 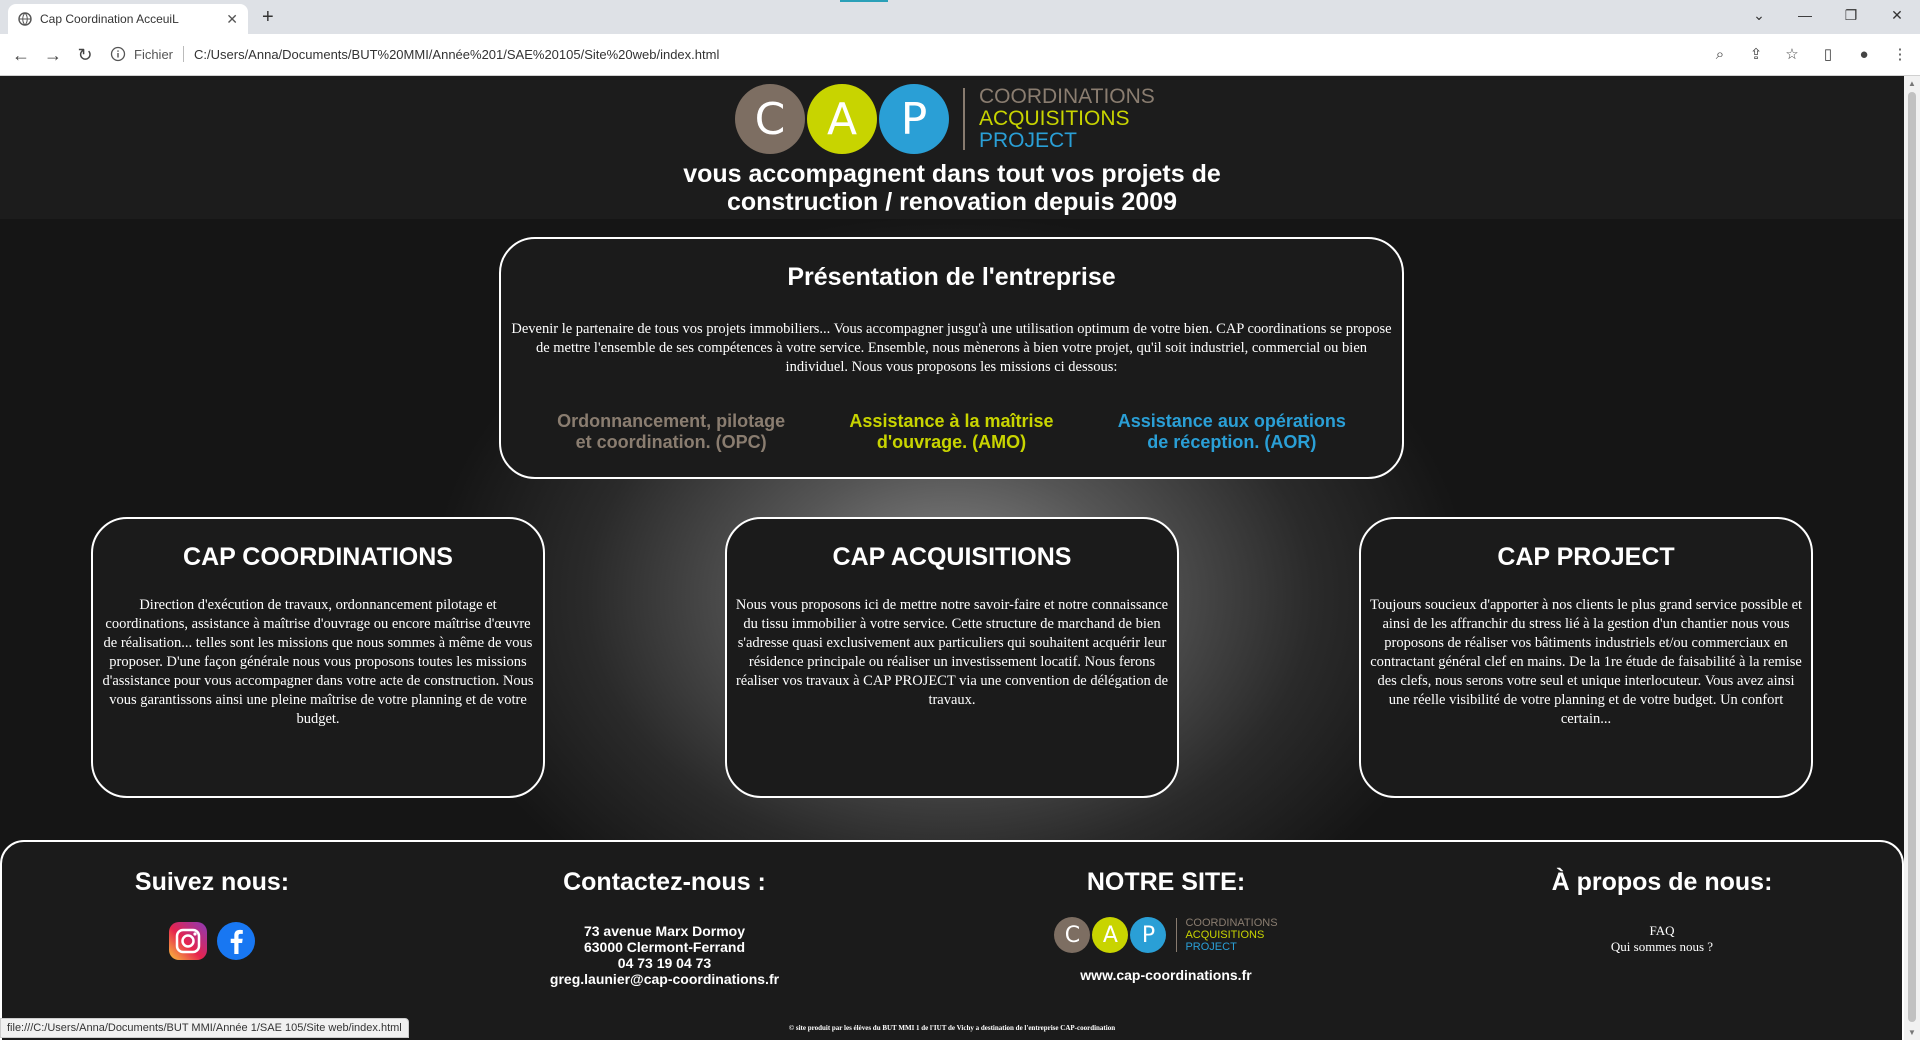 I want to click on share-icon: ⇪, so click(x=1756, y=54).